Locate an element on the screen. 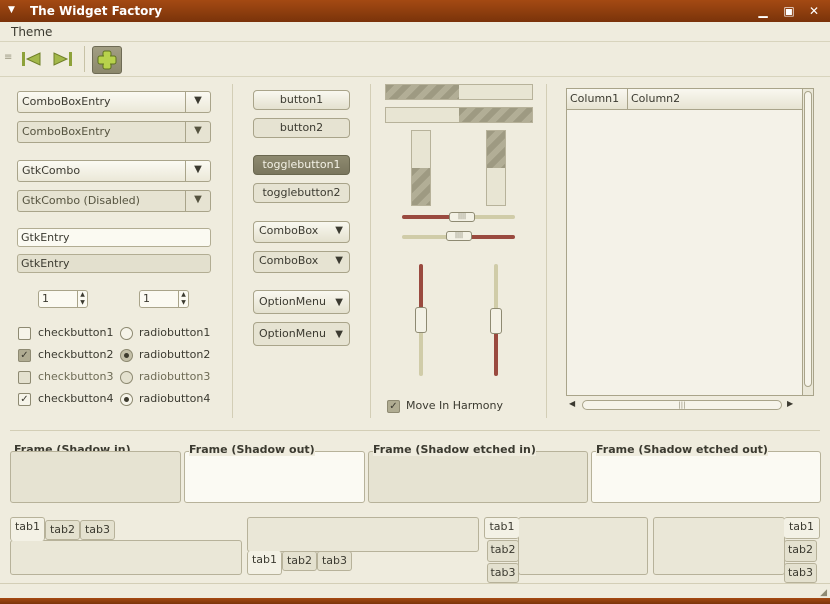 The image size is (830, 604). combobox-entry-1: ComboBoxEntry ▼ is located at coordinates (114, 102).